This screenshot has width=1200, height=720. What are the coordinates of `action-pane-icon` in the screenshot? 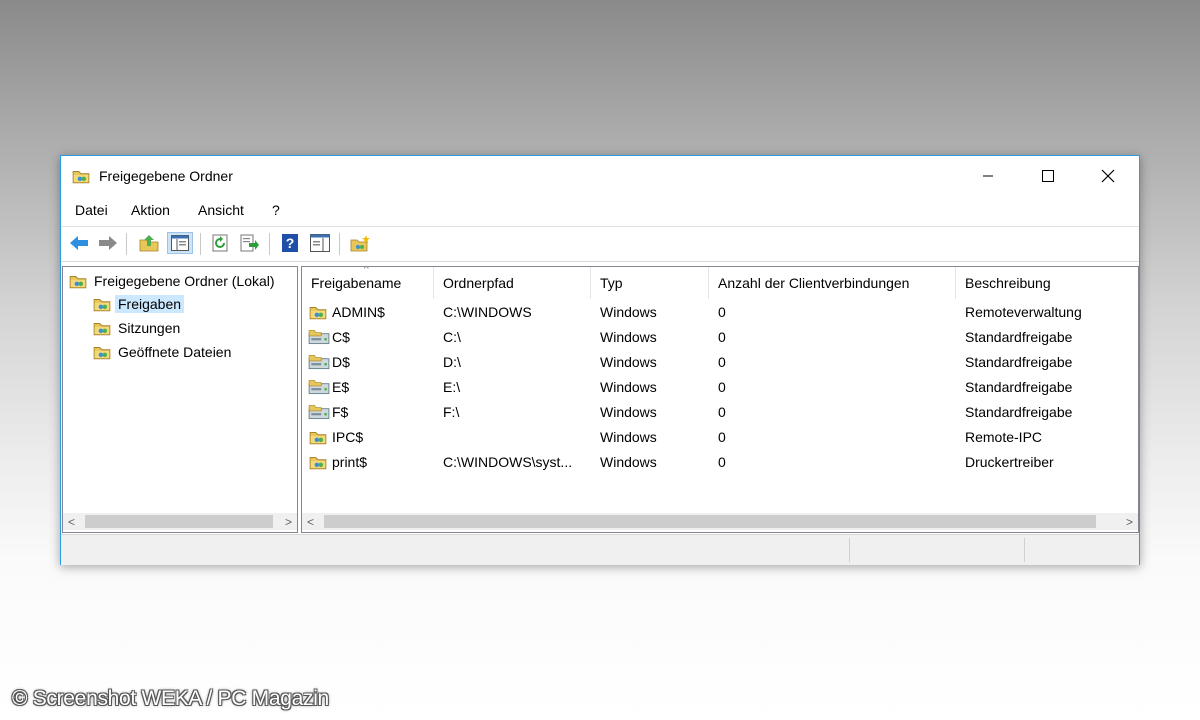 It's located at (320, 243).